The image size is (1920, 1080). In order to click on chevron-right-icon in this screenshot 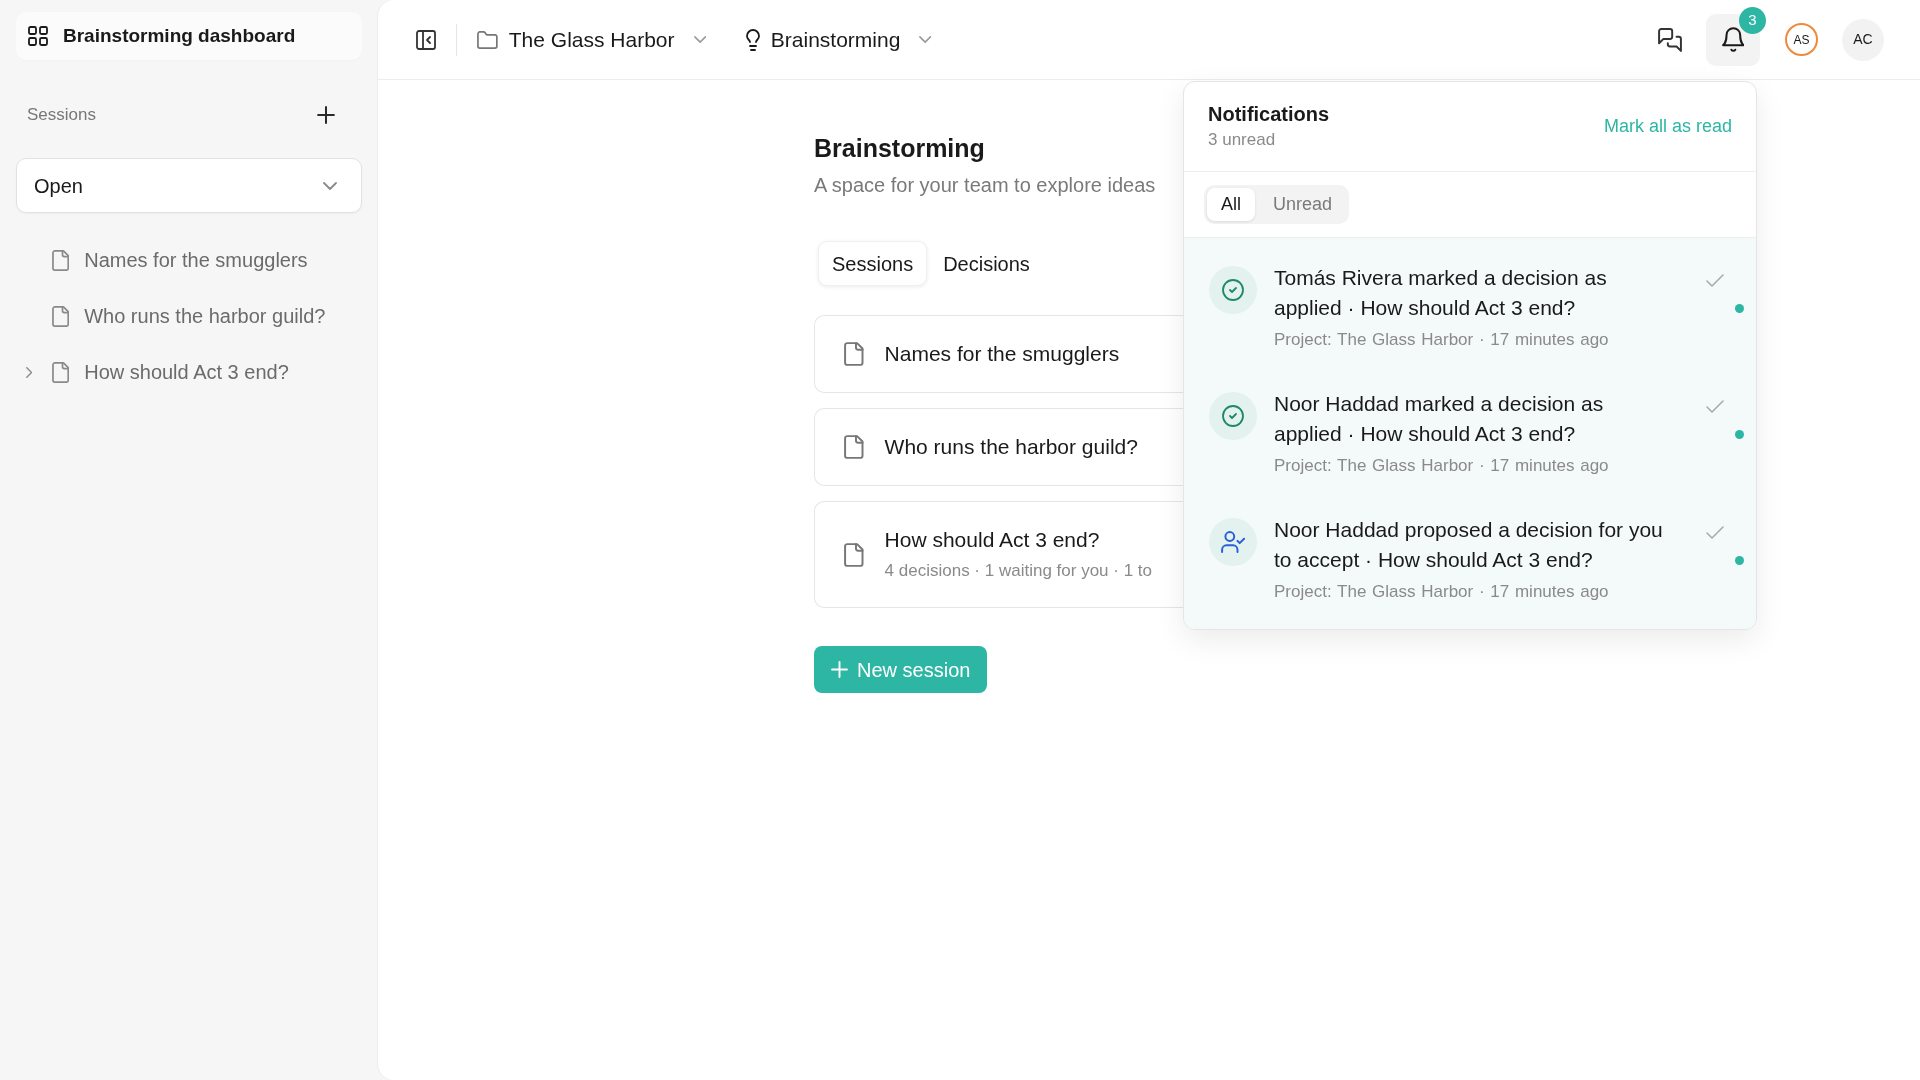, I will do `click(29, 372)`.